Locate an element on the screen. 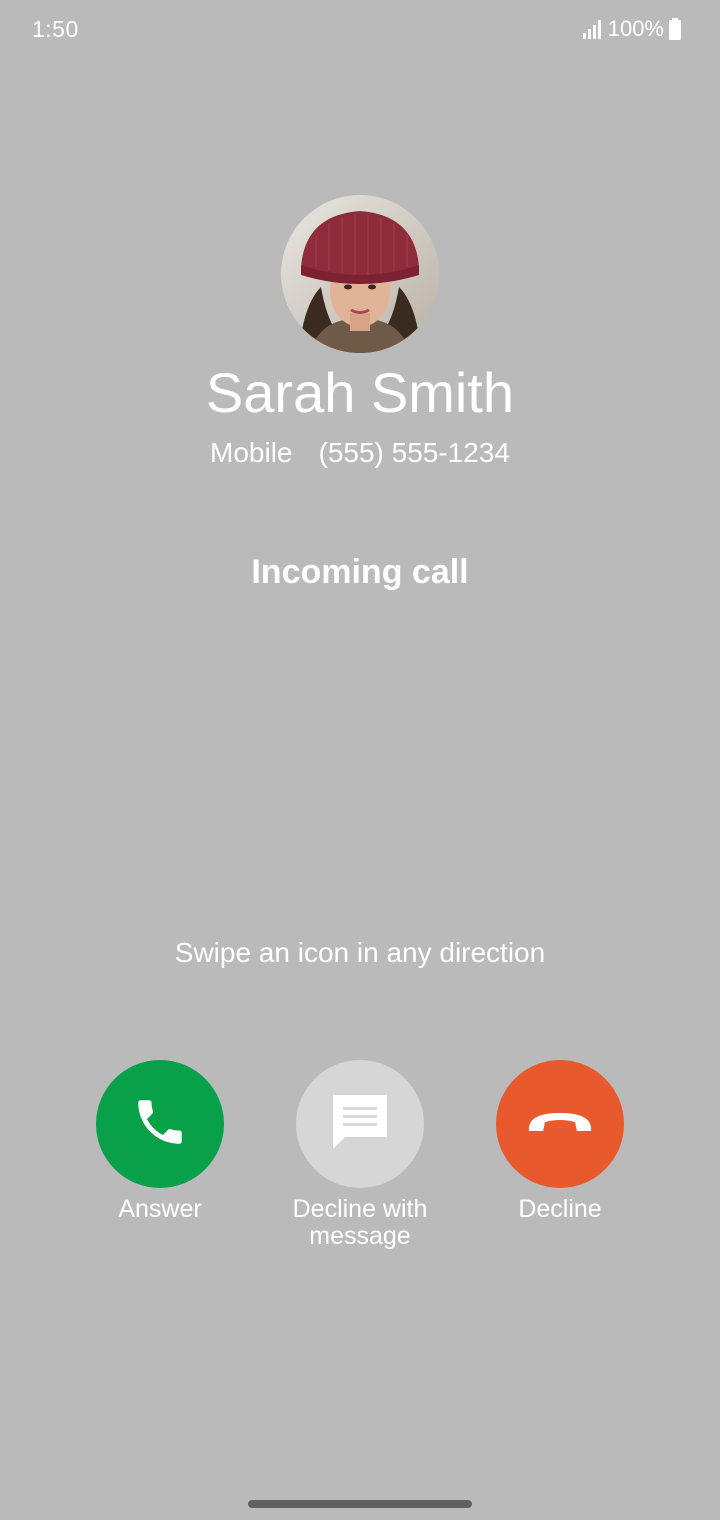  decline-with-message-button is located at coordinates (360, 1124).